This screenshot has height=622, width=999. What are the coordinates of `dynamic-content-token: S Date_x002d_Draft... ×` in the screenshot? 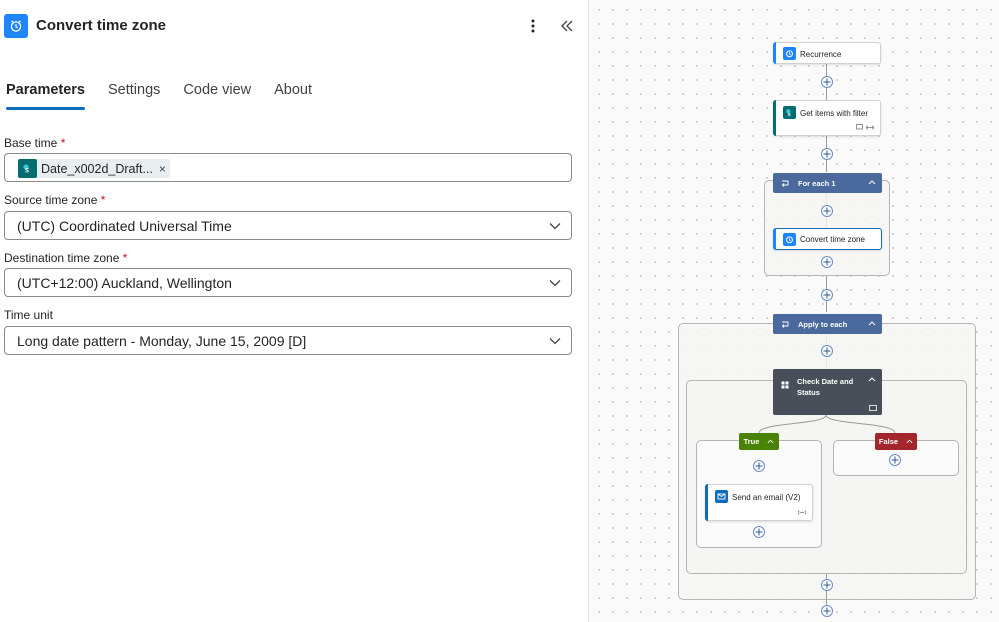 It's located at (94, 168).